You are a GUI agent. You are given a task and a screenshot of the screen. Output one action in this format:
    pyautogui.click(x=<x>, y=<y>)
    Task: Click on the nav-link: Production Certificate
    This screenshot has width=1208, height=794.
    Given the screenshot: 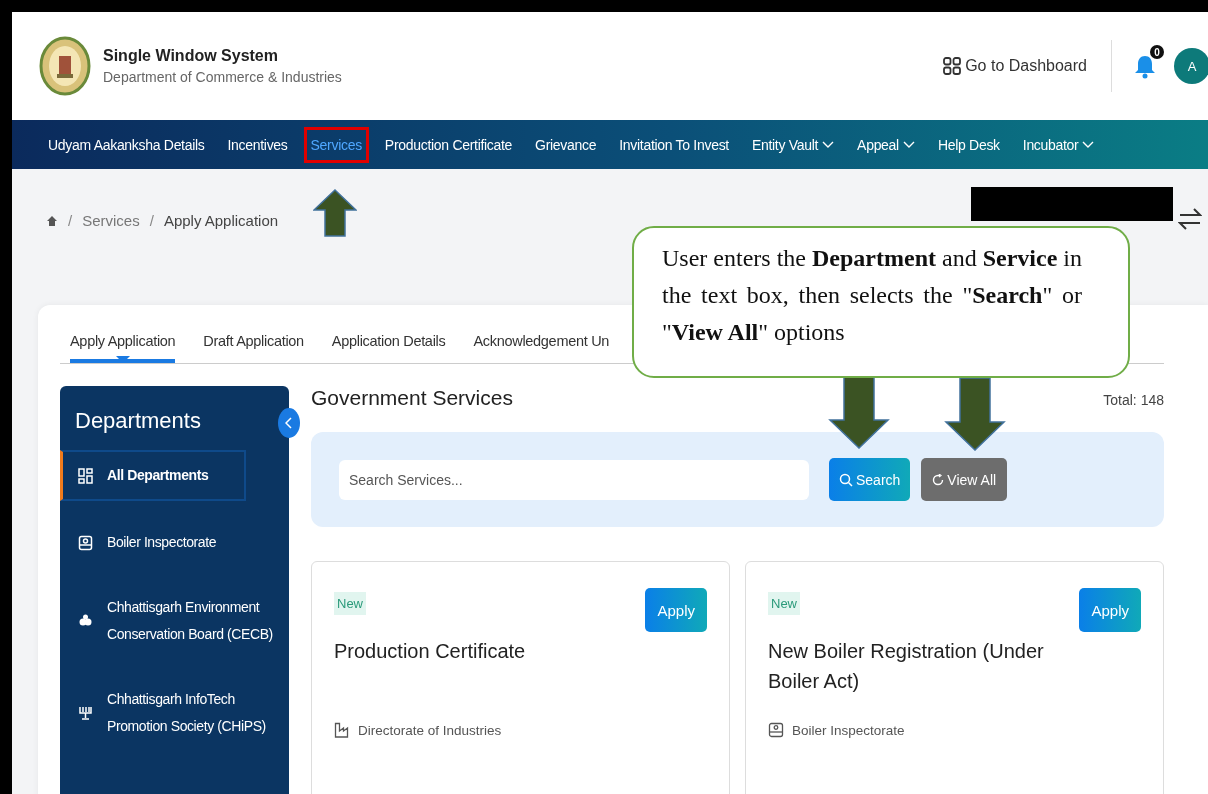 What is the action you would take?
    pyautogui.click(x=448, y=144)
    